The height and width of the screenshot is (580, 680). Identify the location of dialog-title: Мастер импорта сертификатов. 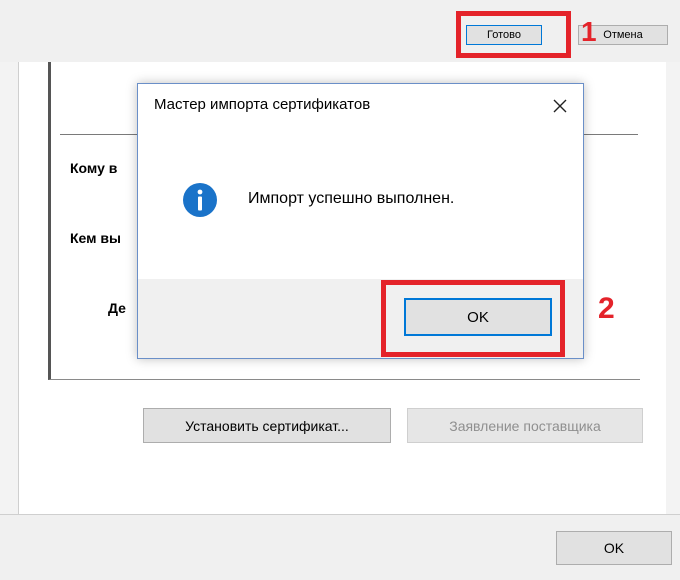
(262, 104).